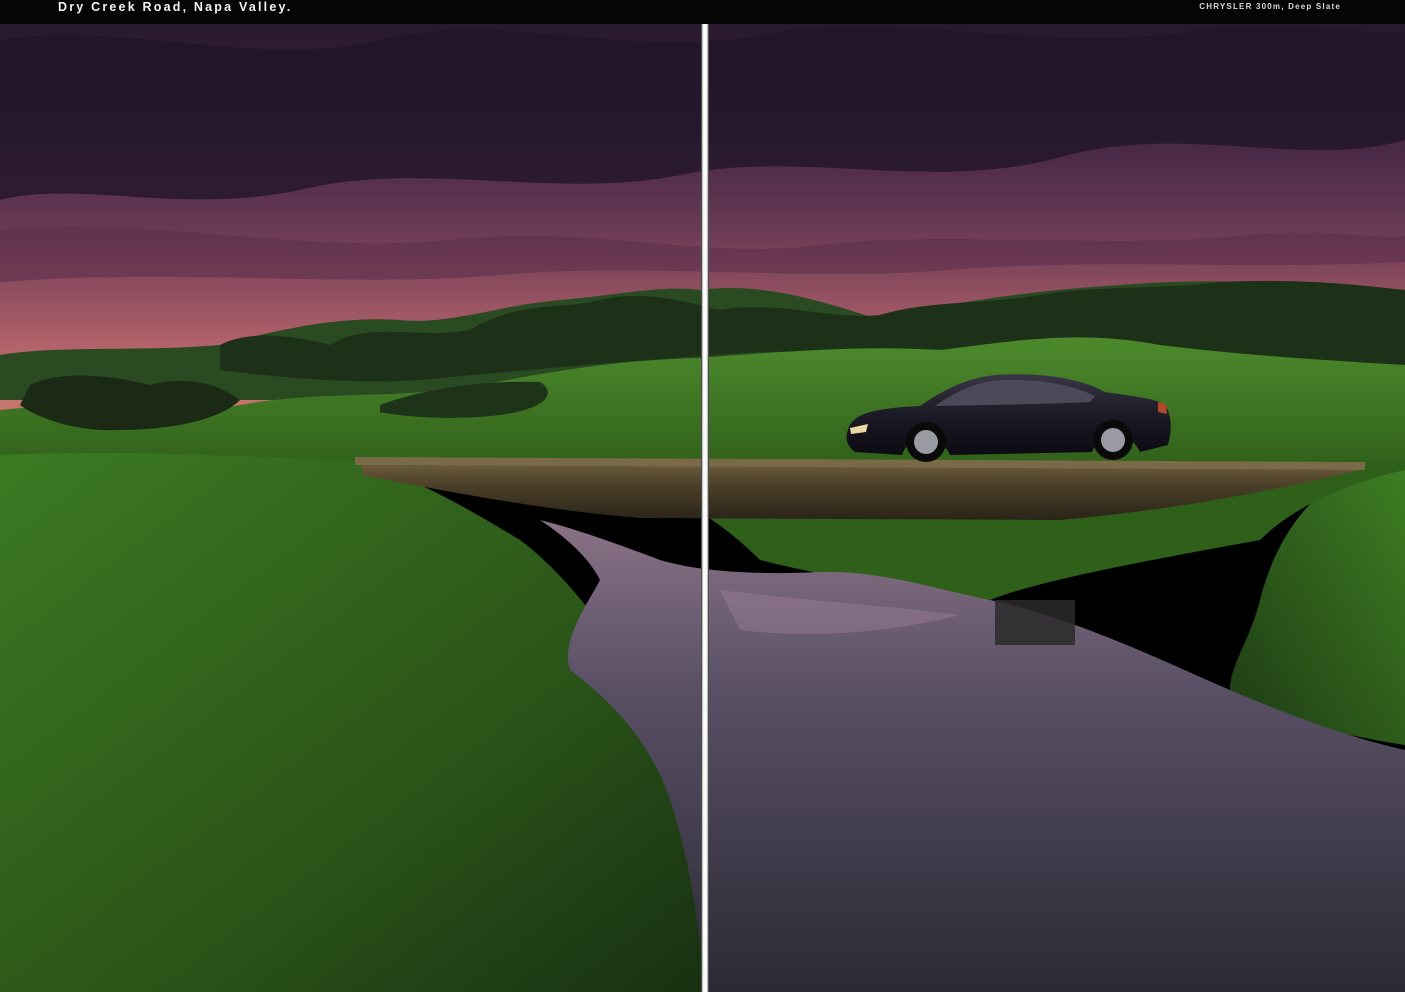 Image resolution: width=1405 pixels, height=992 pixels. I want to click on page-gutter, so click(705, 496).